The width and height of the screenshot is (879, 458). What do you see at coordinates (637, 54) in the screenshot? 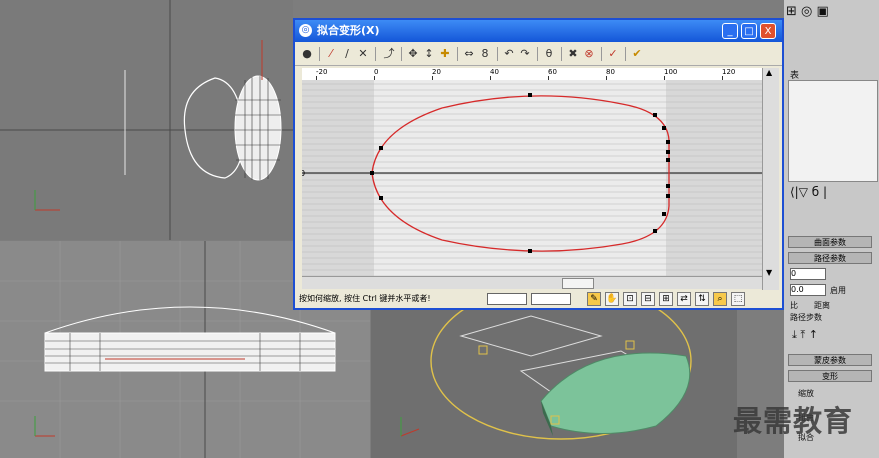
I see `generate-path-icon: ✔` at bounding box center [637, 54].